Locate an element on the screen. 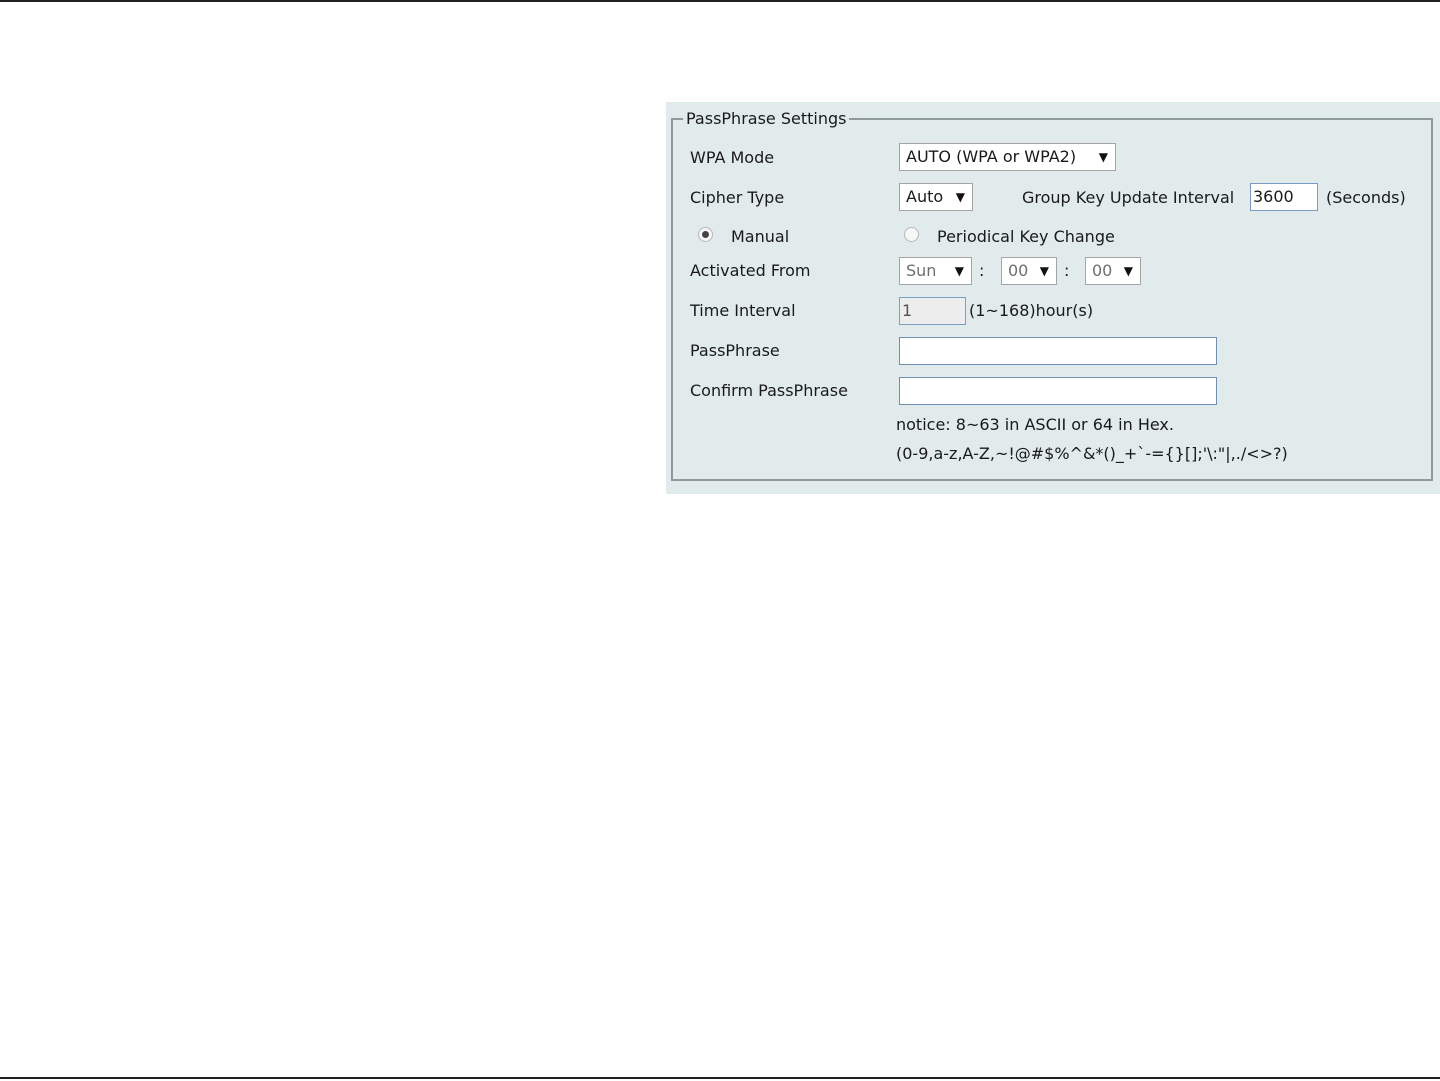  time-interval-input: 1 is located at coordinates (932, 311).